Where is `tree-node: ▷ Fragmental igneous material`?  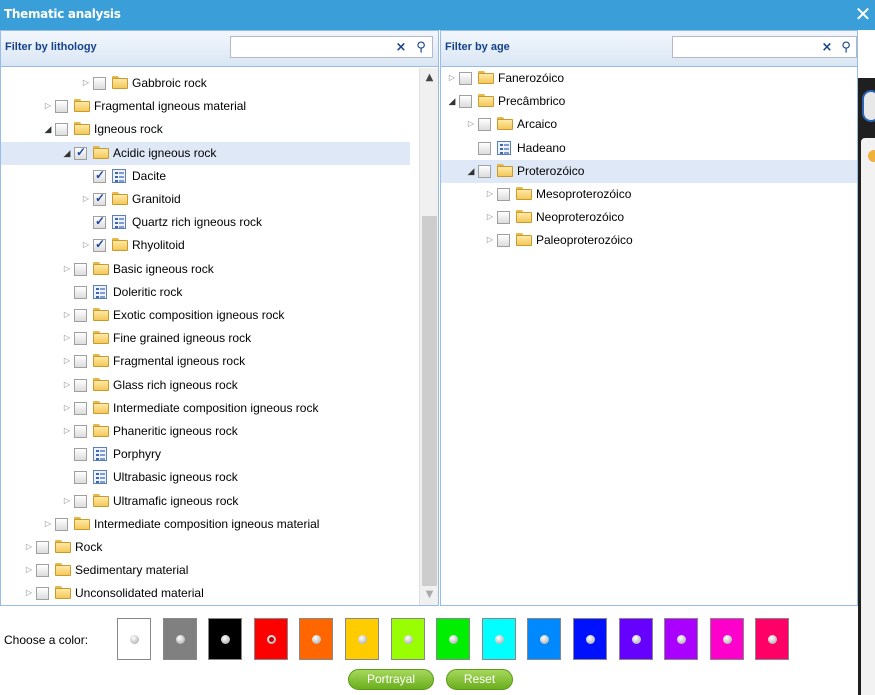 tree-node: ▷ Fragmental igneous material is located at coordinates (205, 106).